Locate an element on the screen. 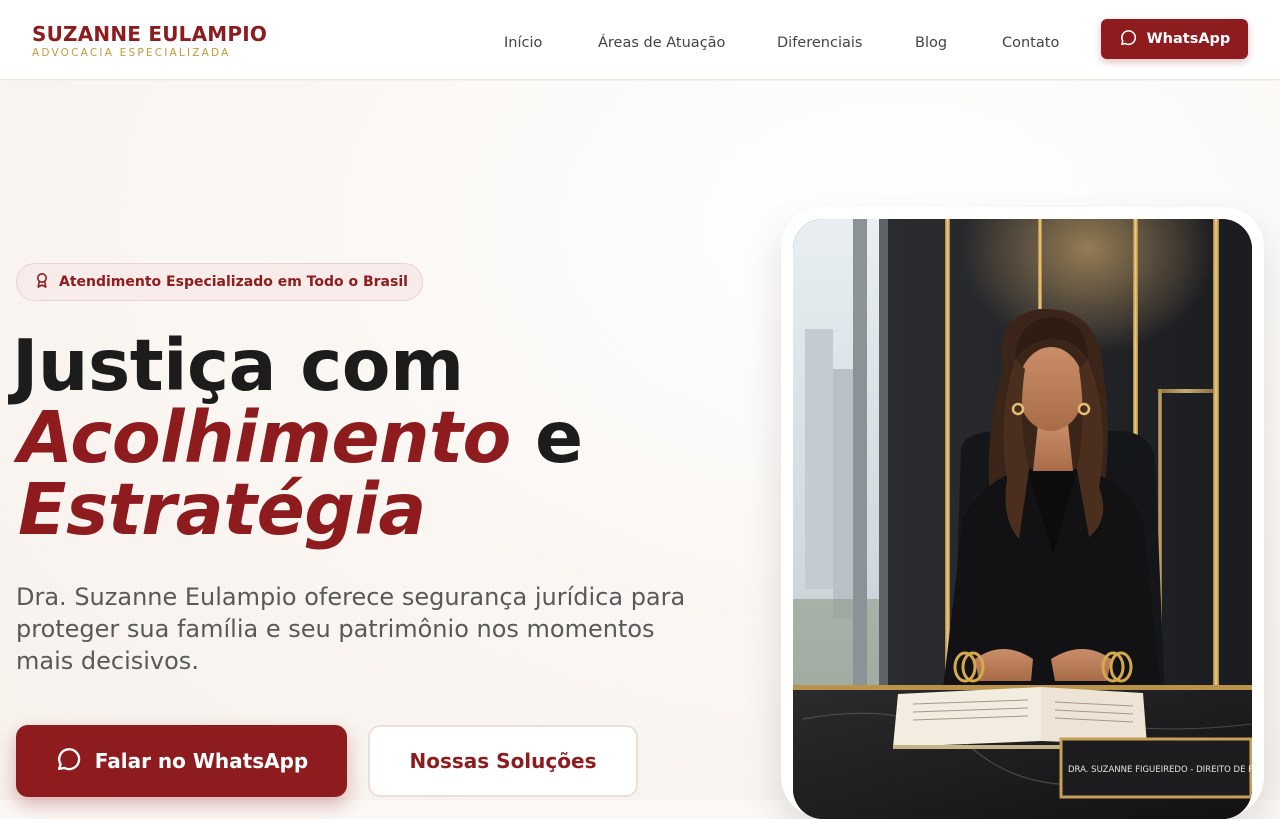 Image resolution: width=1280 pixels, height=819 pixels. whatsapp-cta-label: Falar no WhatsApp is located at coordinates (201, 761).